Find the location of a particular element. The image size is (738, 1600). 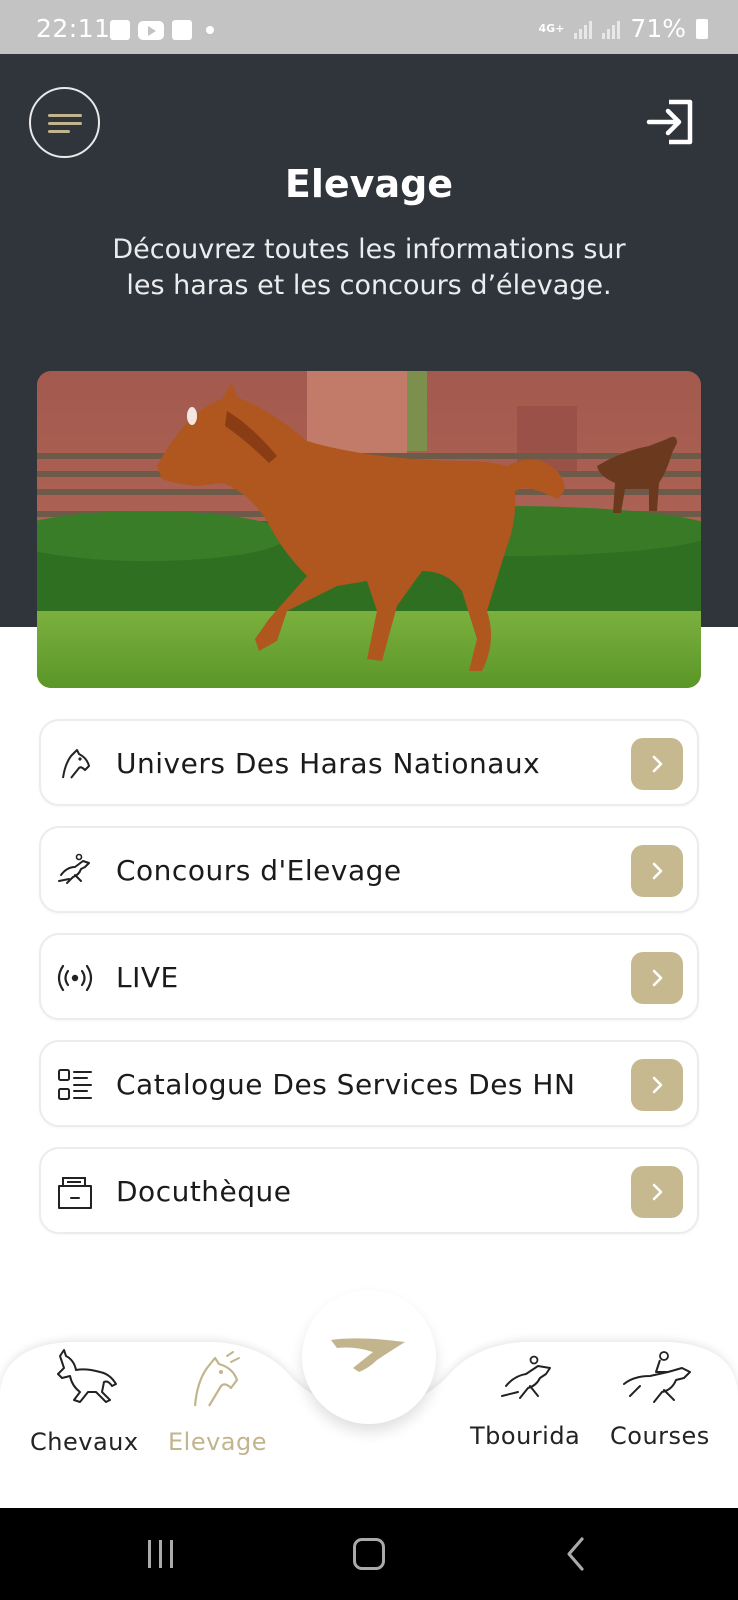

system-navigation-bar is located at coordinates (369, 1554).